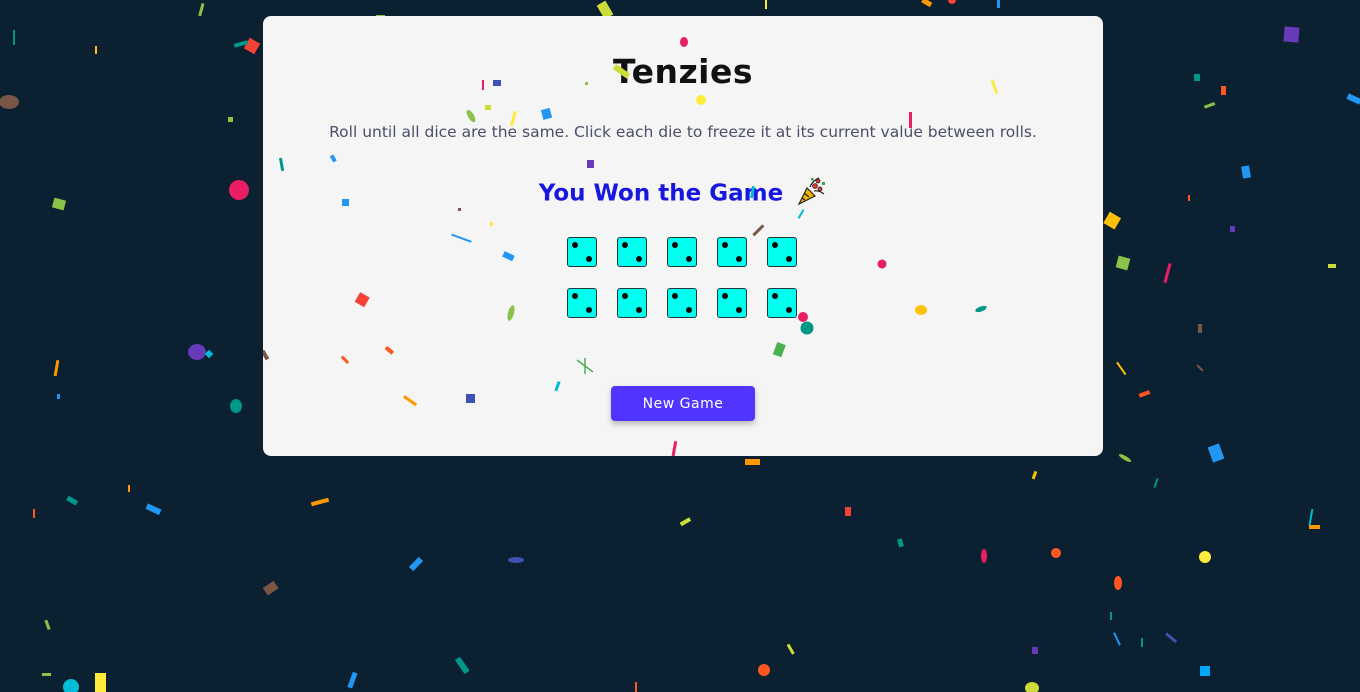  Describe the element at coordinates (683, 403) in the screenshot. I see `new-game-button: New Game` at that location.